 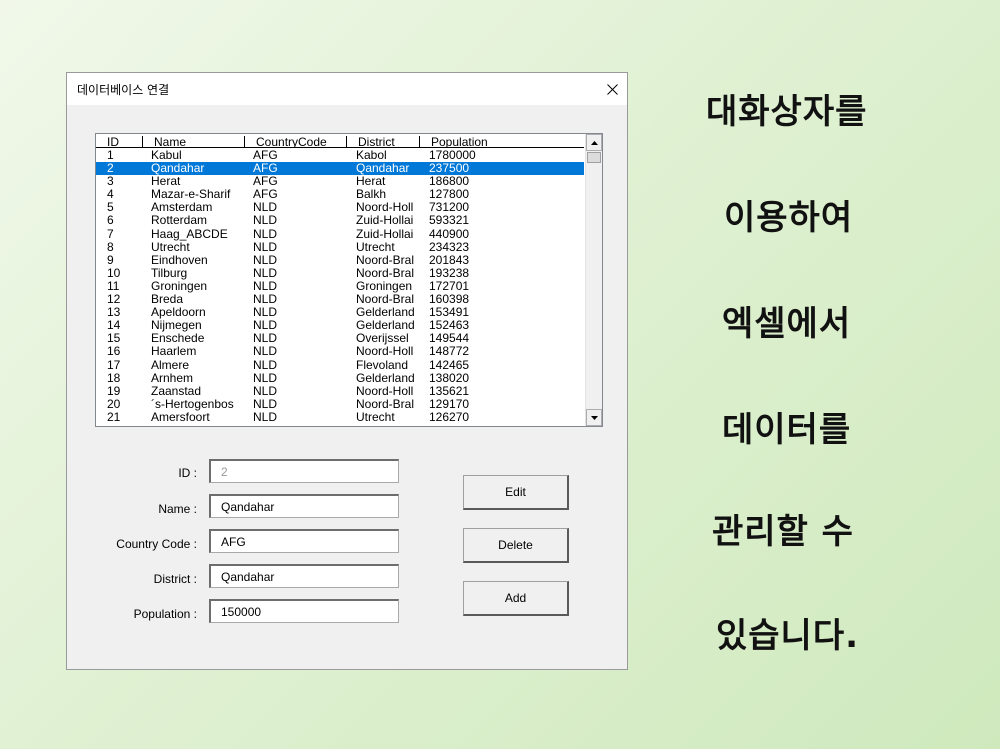 What do you see at coordinates (179, 221) in the screenshot?
I see `list-cell: Rotterdam` at bounding box center [179, 221].